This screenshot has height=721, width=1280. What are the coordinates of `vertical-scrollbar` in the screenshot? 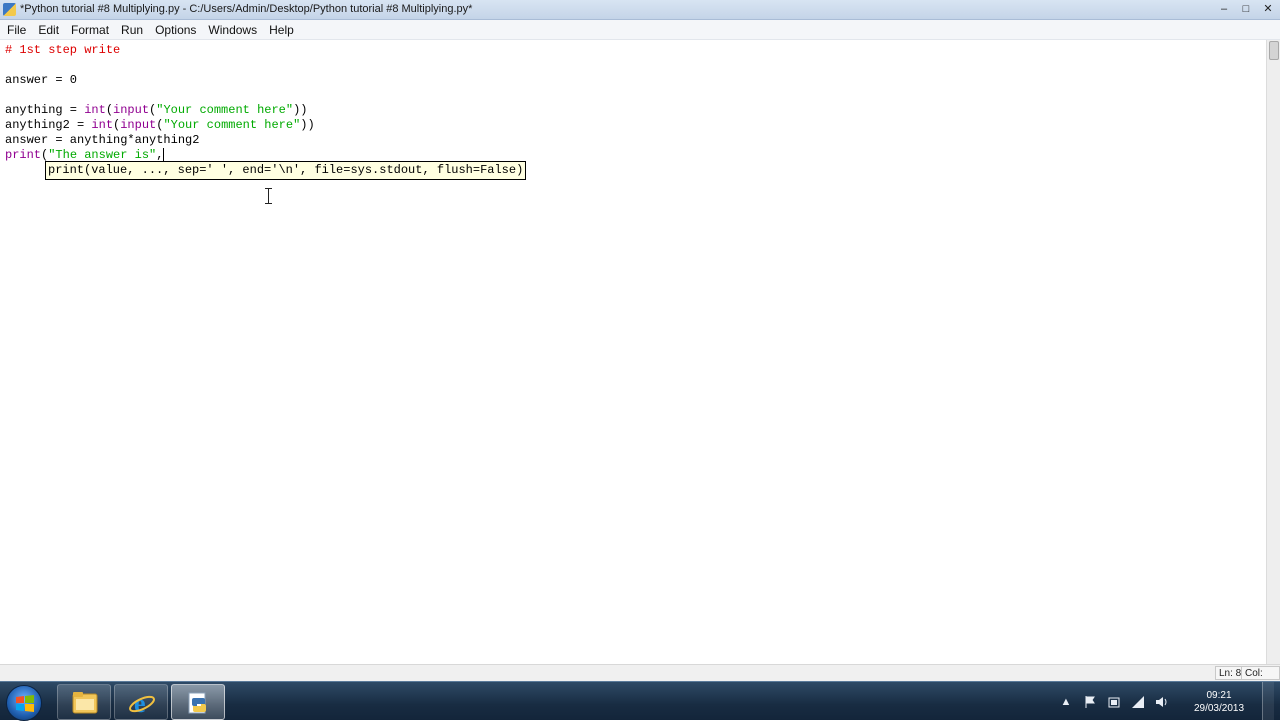 It's located at (1273, 352).